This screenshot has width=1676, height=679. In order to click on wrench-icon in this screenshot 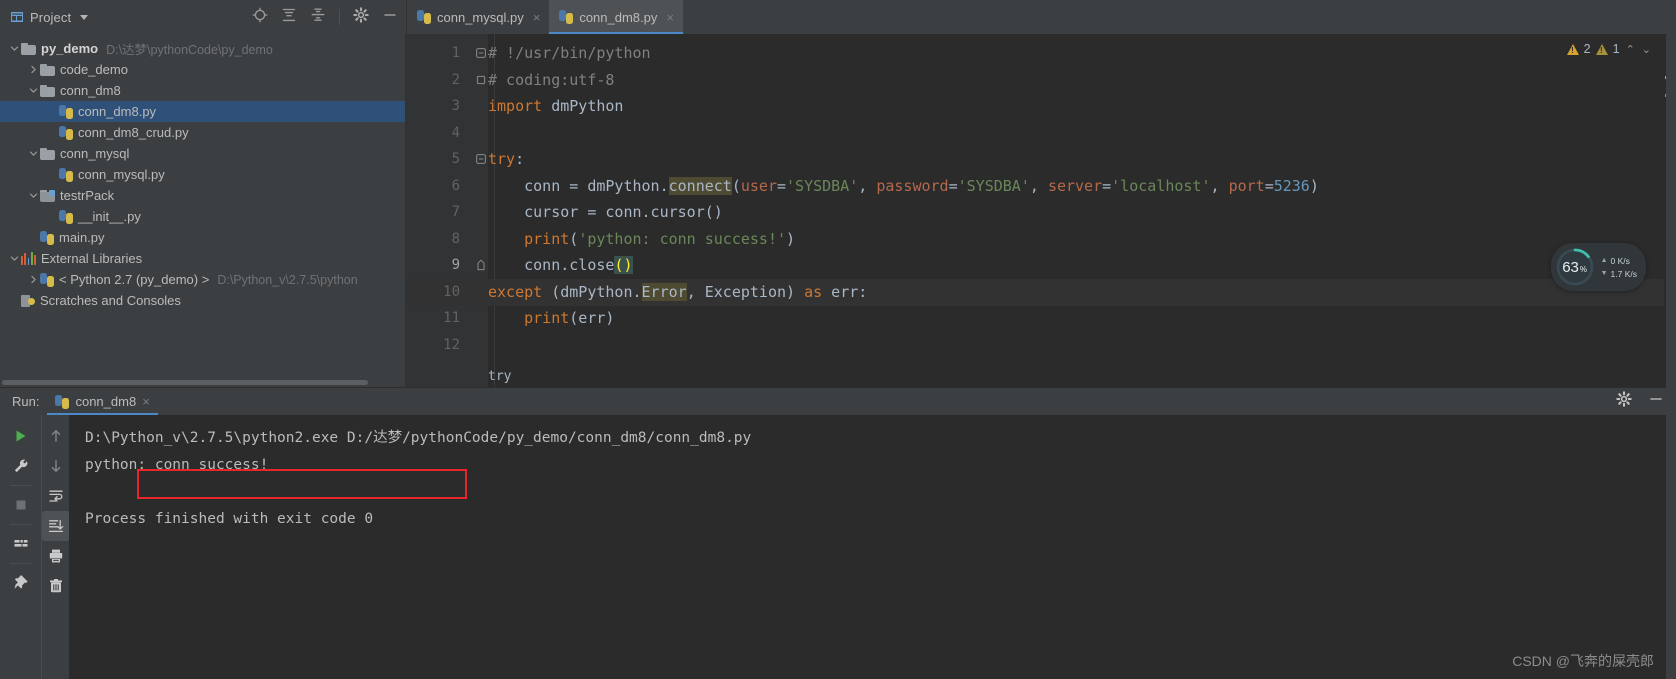, I will do `click(21, 466)`.